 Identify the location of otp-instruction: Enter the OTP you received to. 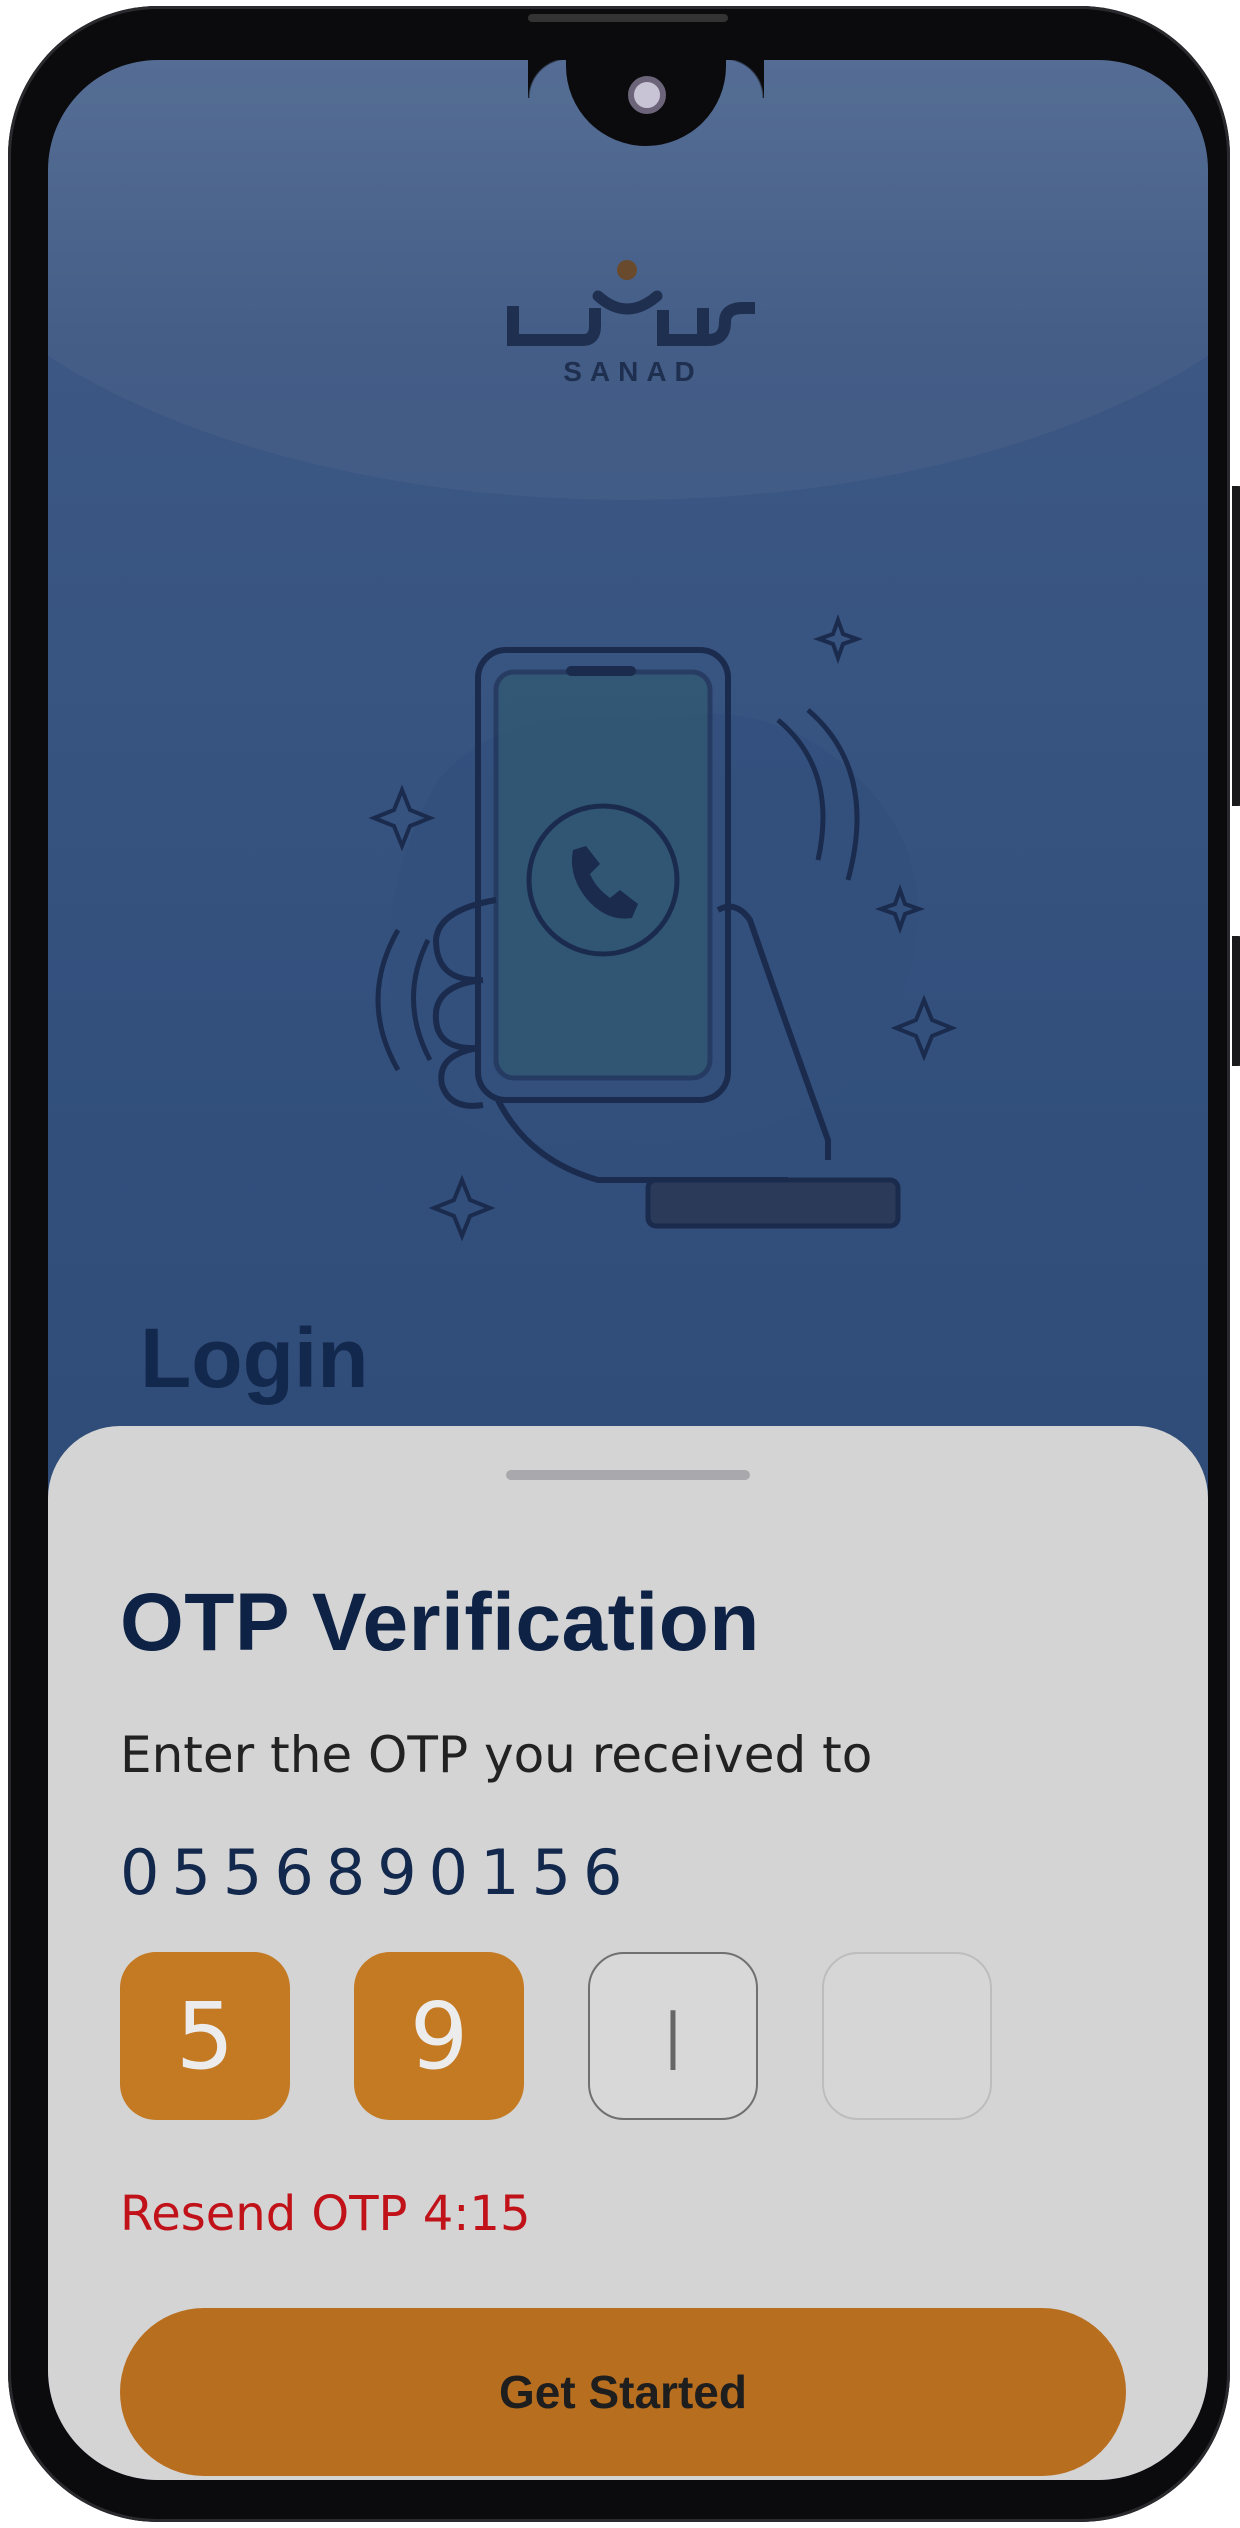
(496, 1755).